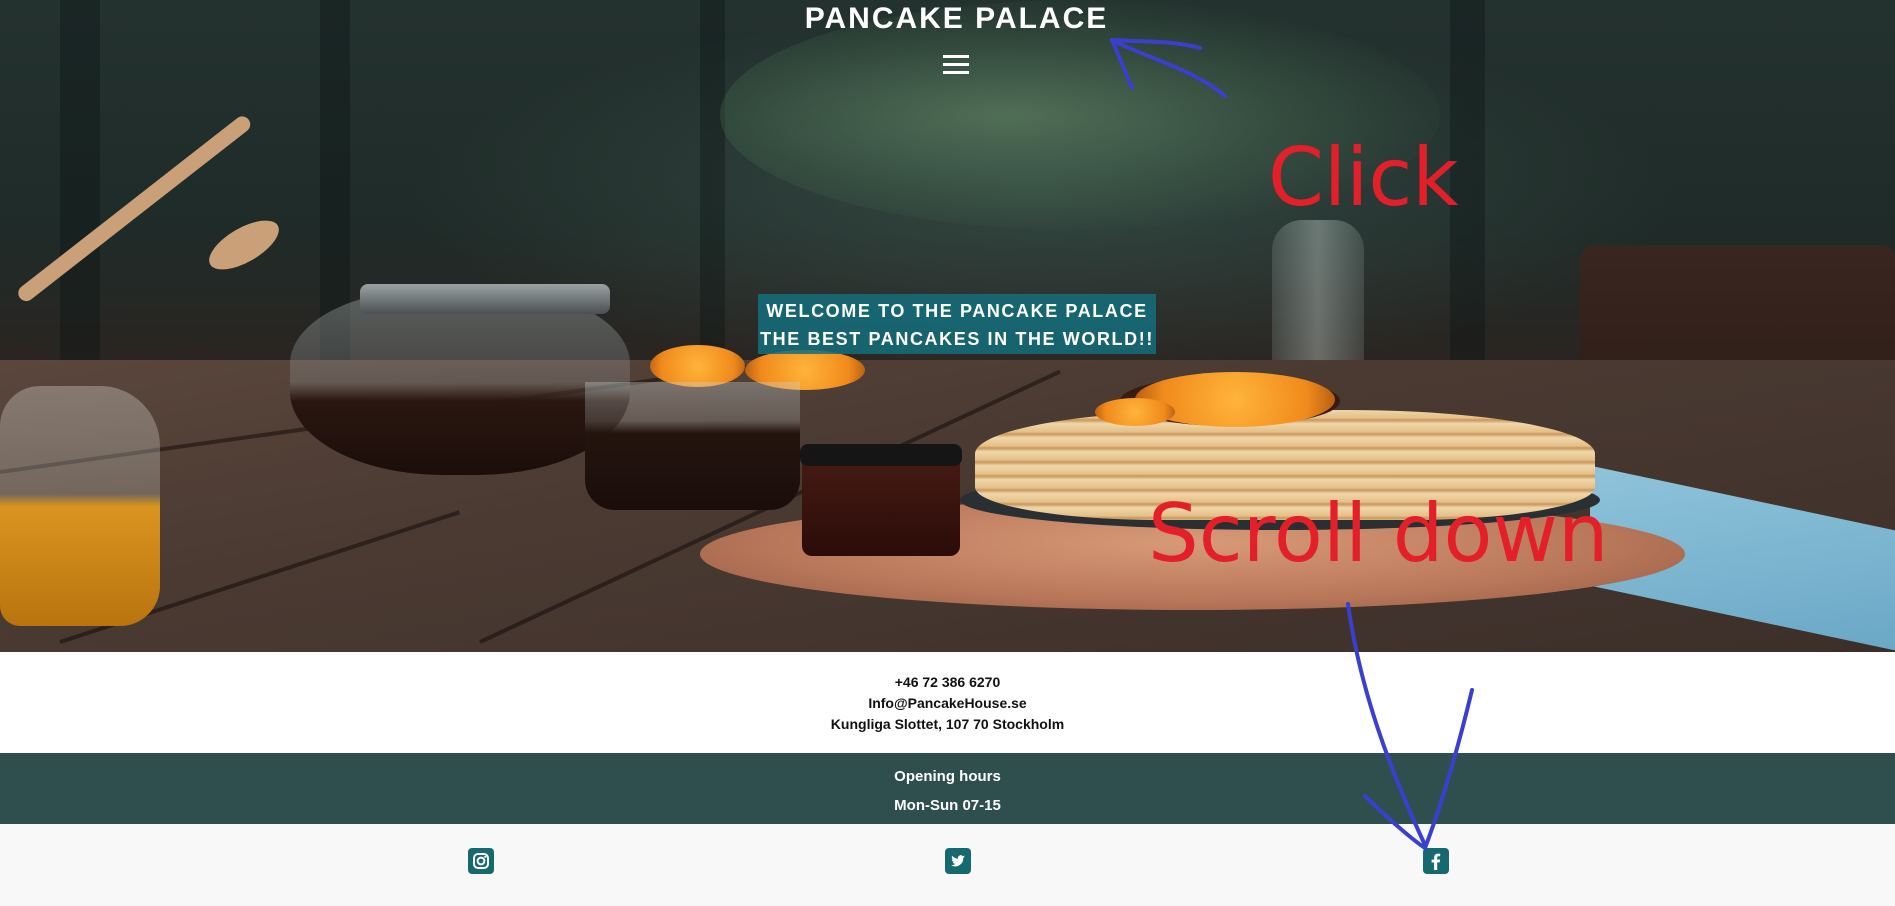 The width and height of the screenshot is (1895, 906). What do you see at coordinates (1363, 177) in the screenshot?
I see `click-annotation: Click` at bounding box center [1363, 177].